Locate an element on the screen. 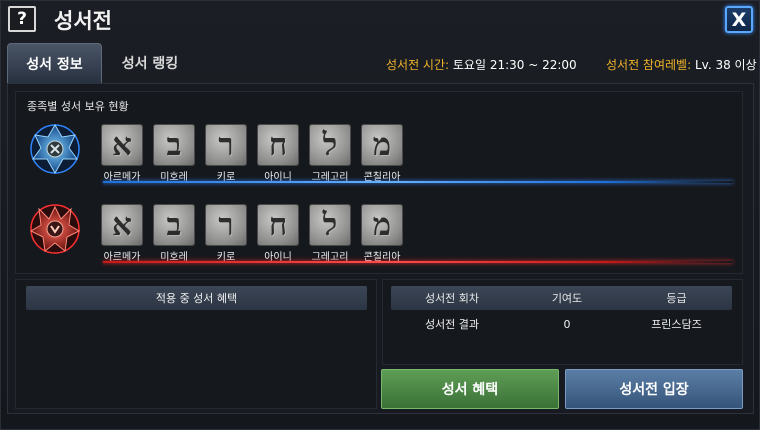 The width and height of the screenshot is (760, 430). column-header-grade: 등급 is located at coordinates (676, 298).